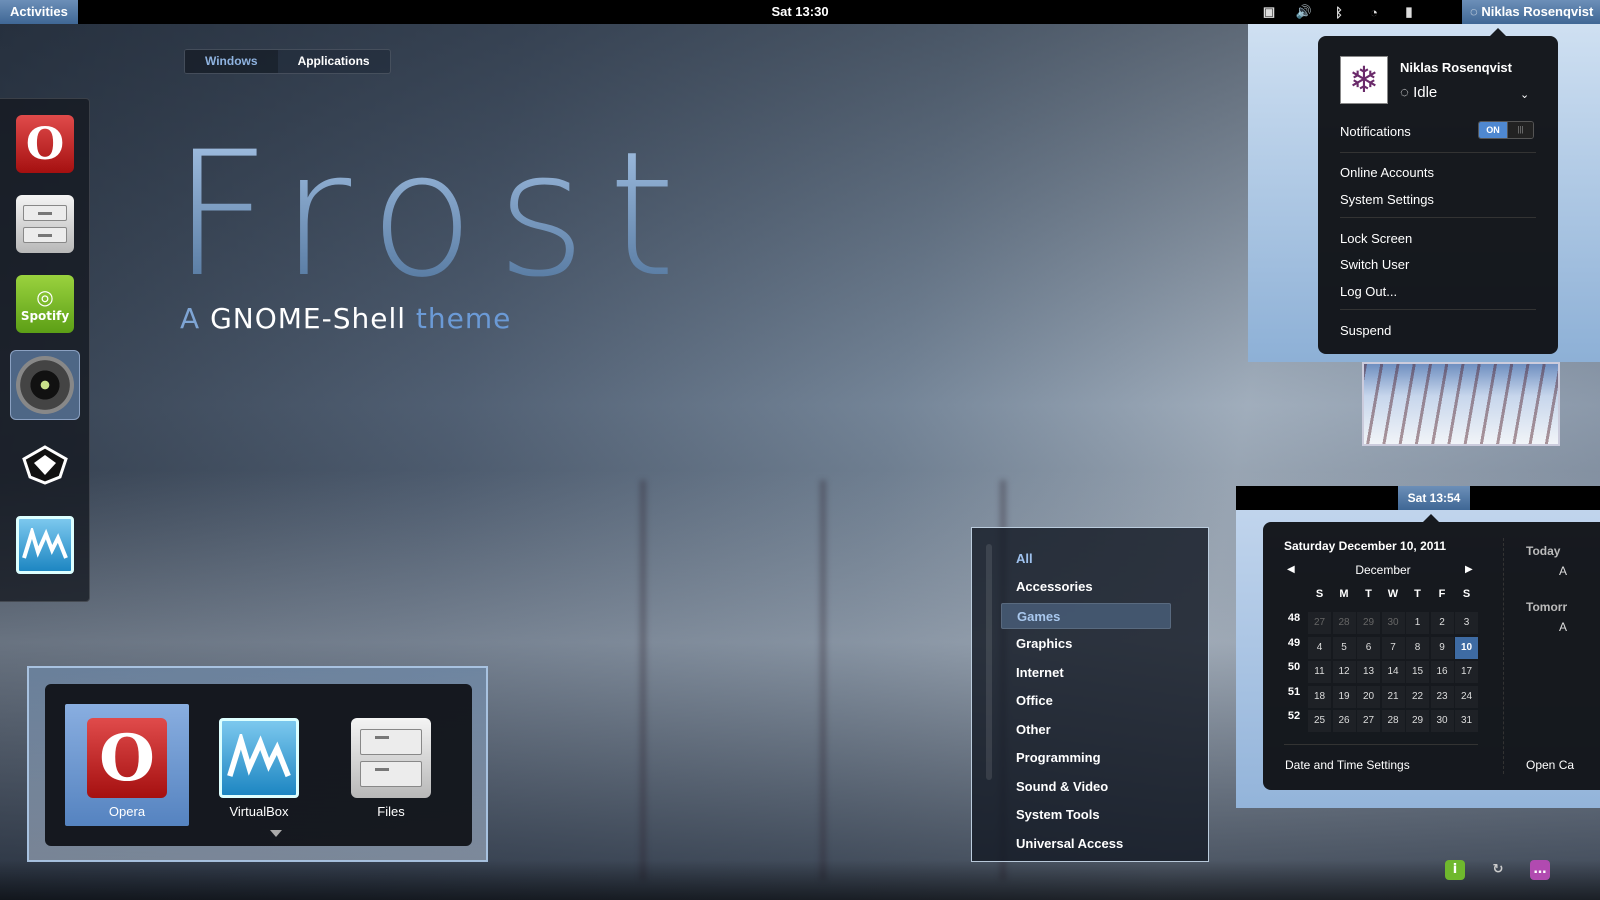 The width and height of the screenshot is (1600, 900). I want to click on tab-windows: Windows, so click(231, 61).